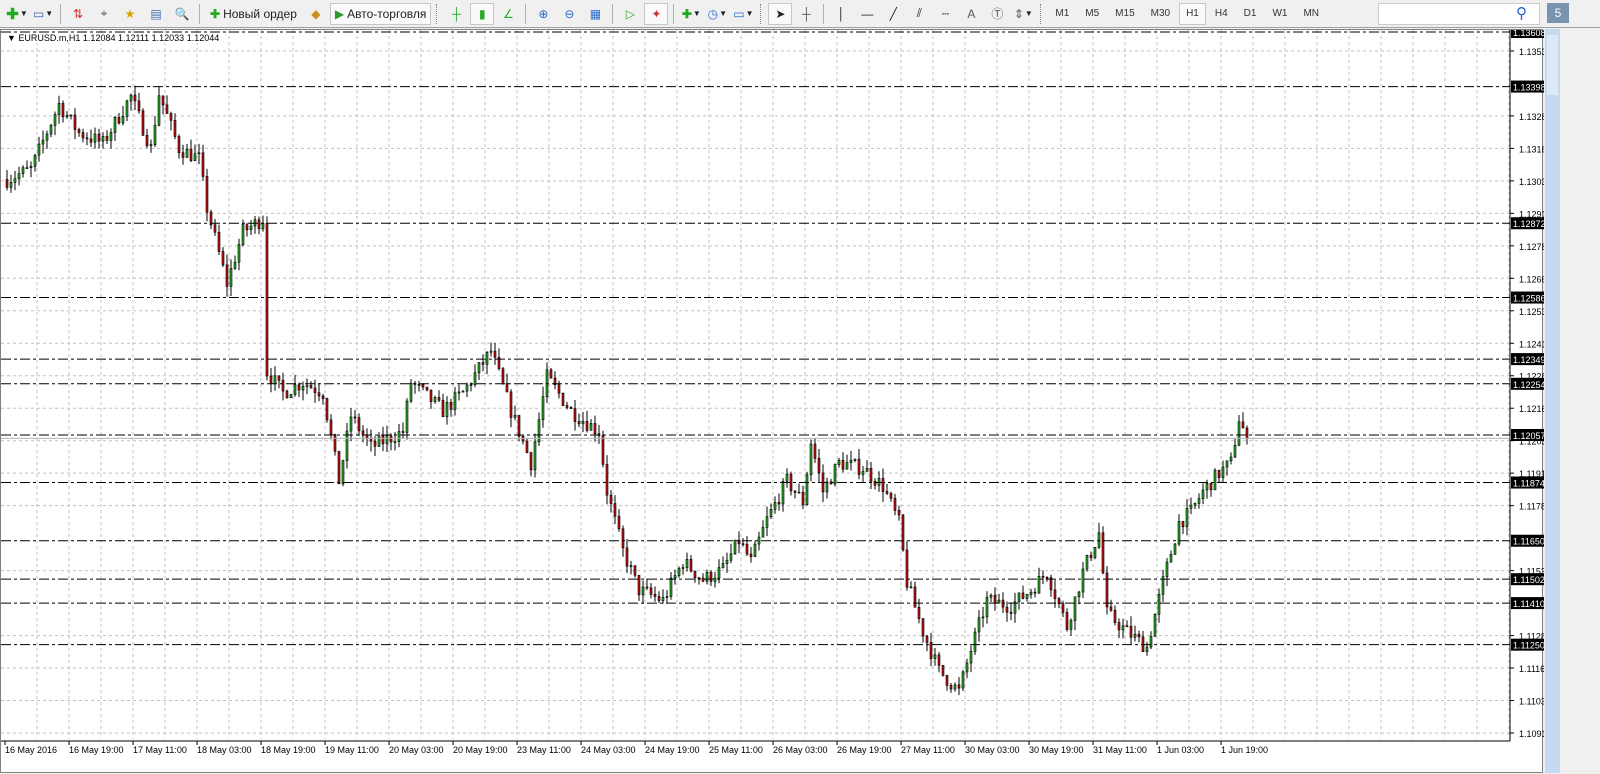 The image size is (1600, 774). What do you see at coordinates (43, 14) in the screenshot?
I see `profiles-button: ▭ ▼` at bounding box center [43, 14].